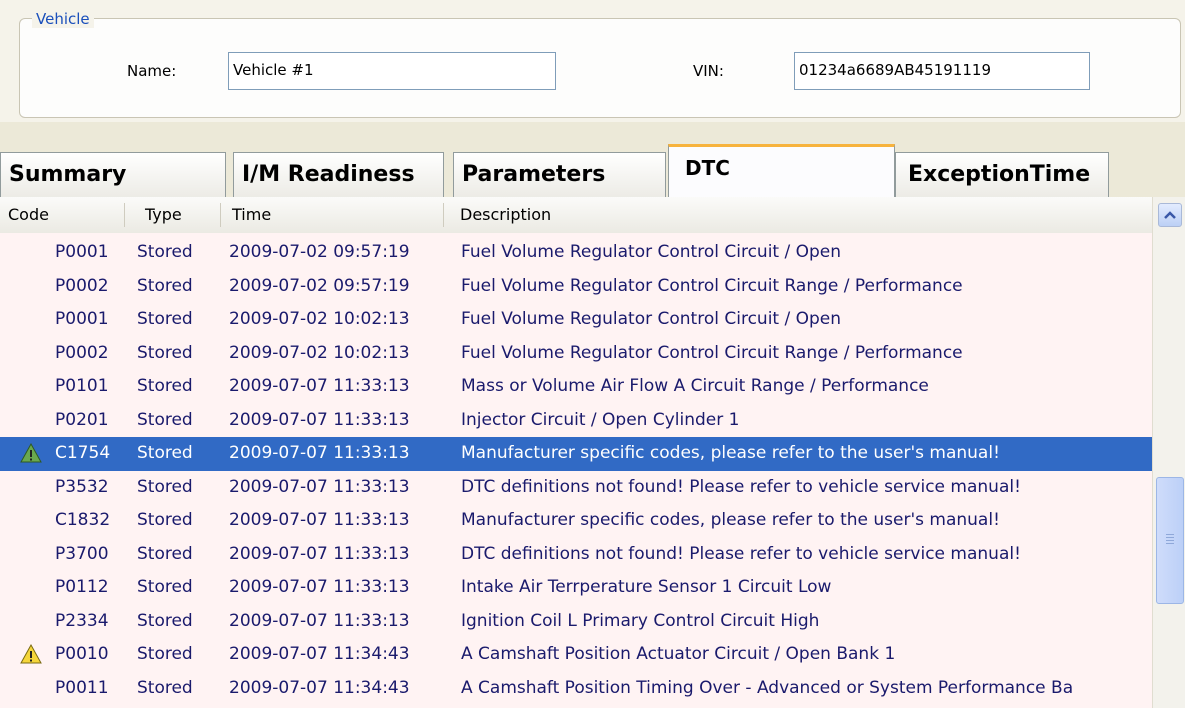 The width and height of the screenshot is (1185, 708). I want to click on tab-dtc: DTC, so click(781, 171).